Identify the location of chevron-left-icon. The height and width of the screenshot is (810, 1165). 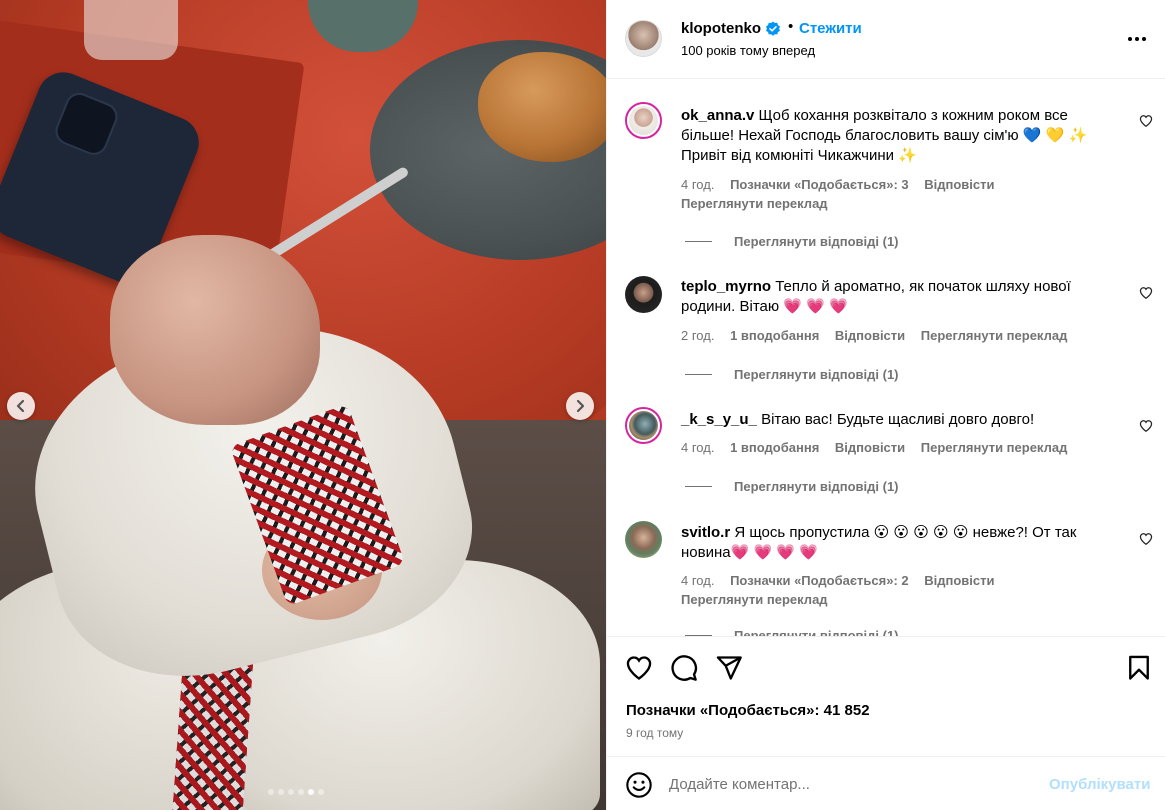
(20, 406).